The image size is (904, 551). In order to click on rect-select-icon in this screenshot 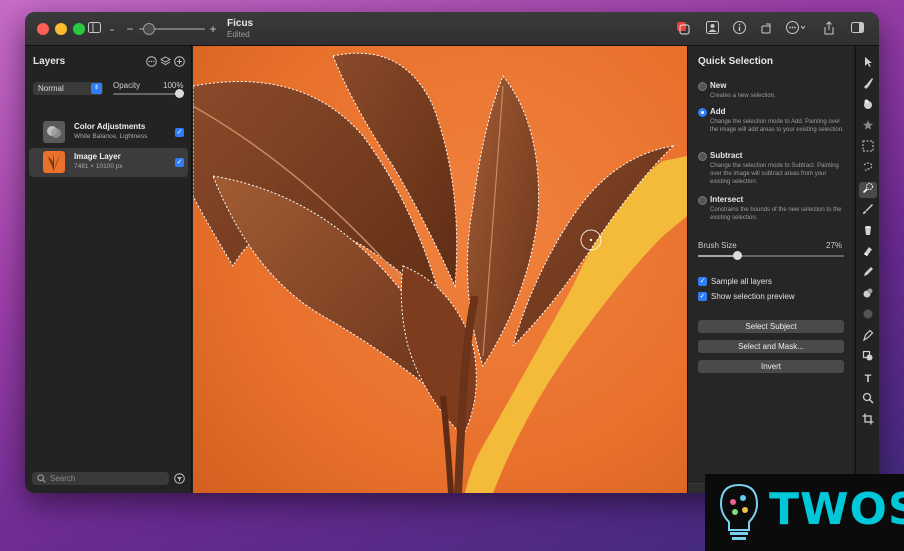, I will do `click(868, 148)`.